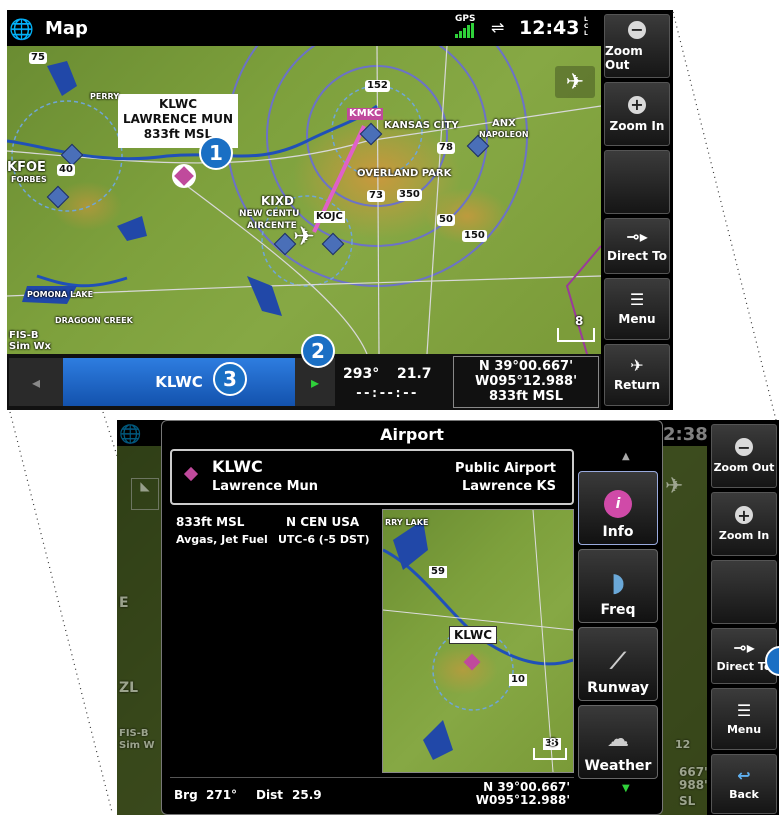  I want to click on back-button: ↩ Back, so click(744, 784).